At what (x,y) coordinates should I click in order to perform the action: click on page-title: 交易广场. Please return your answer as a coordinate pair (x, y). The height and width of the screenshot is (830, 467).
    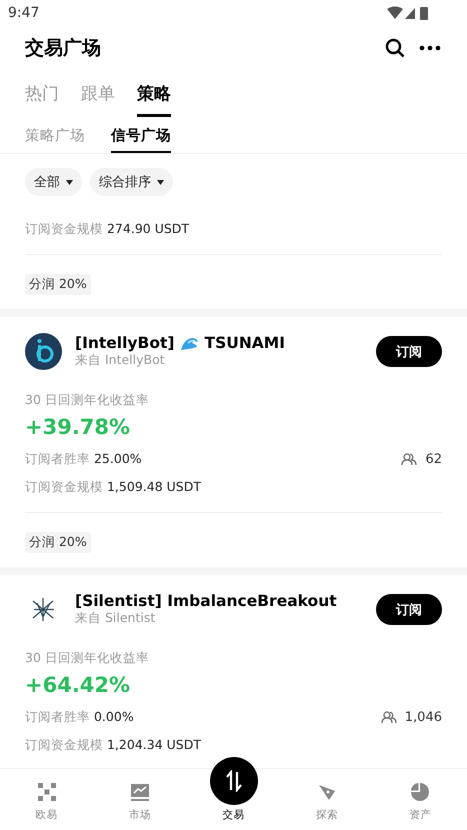
    Looking at the image, I should click on (63, 48).